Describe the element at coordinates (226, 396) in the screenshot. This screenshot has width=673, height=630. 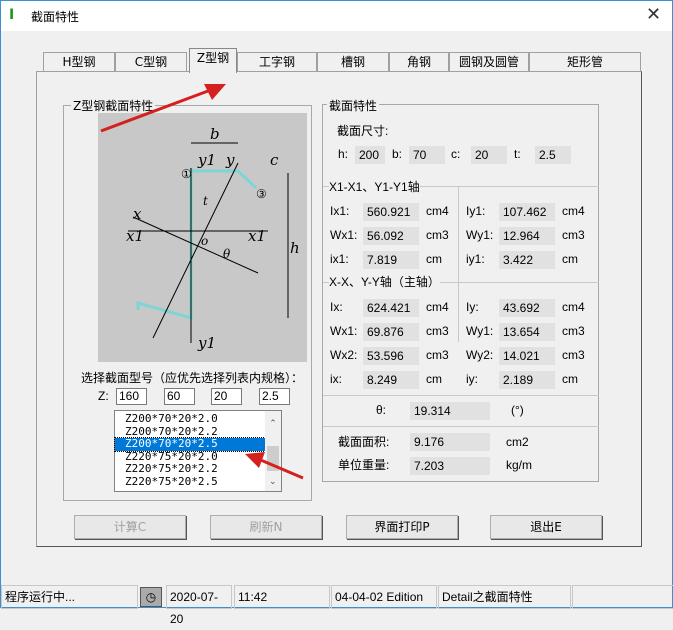
I see `c-input: 20` at that location.